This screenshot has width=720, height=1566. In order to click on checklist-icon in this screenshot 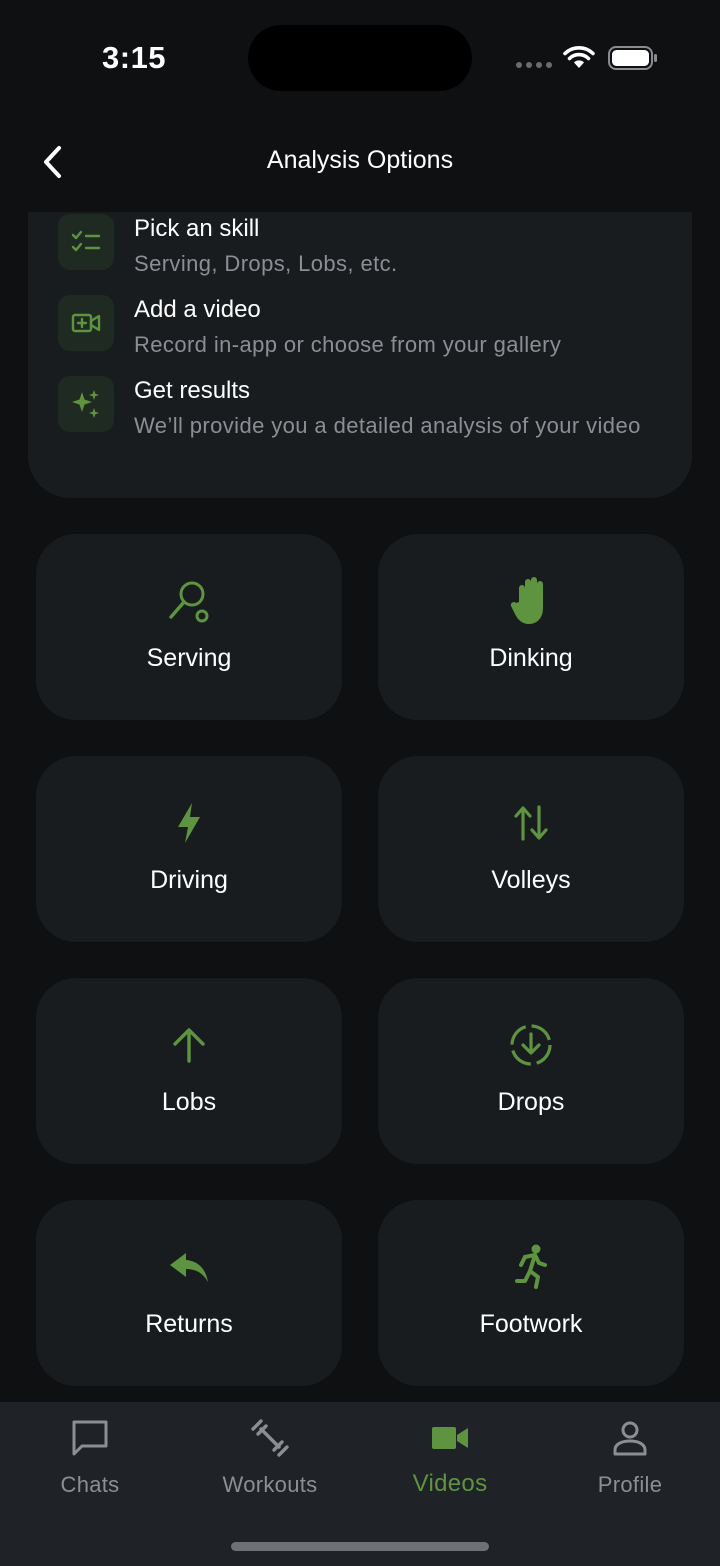, I will do `click(86, 242)`.